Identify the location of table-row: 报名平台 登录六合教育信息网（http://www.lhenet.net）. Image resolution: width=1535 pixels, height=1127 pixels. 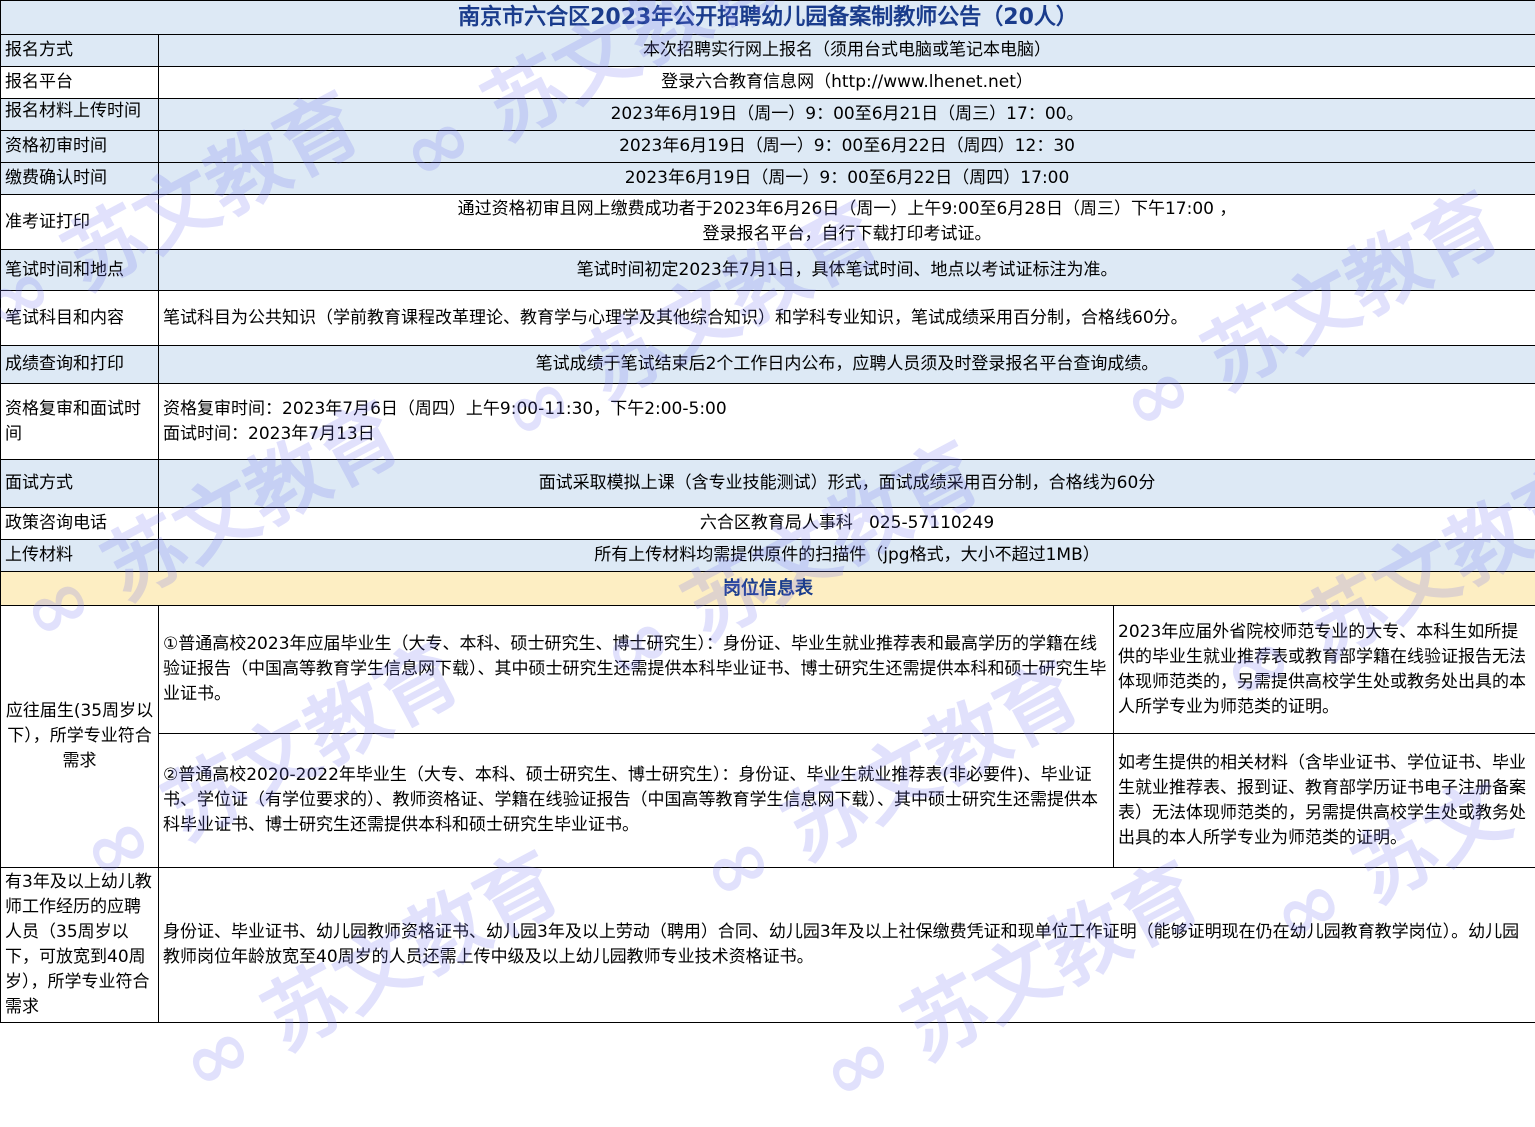
(768, 83).